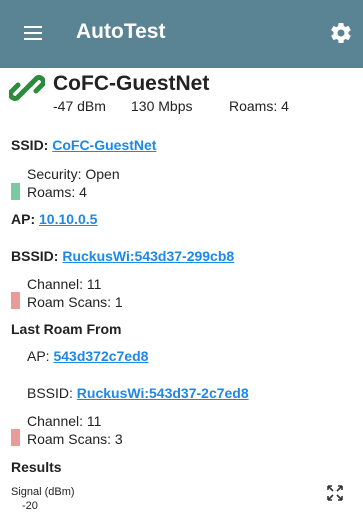  I want to click on menu-icon, so click(33, 33).